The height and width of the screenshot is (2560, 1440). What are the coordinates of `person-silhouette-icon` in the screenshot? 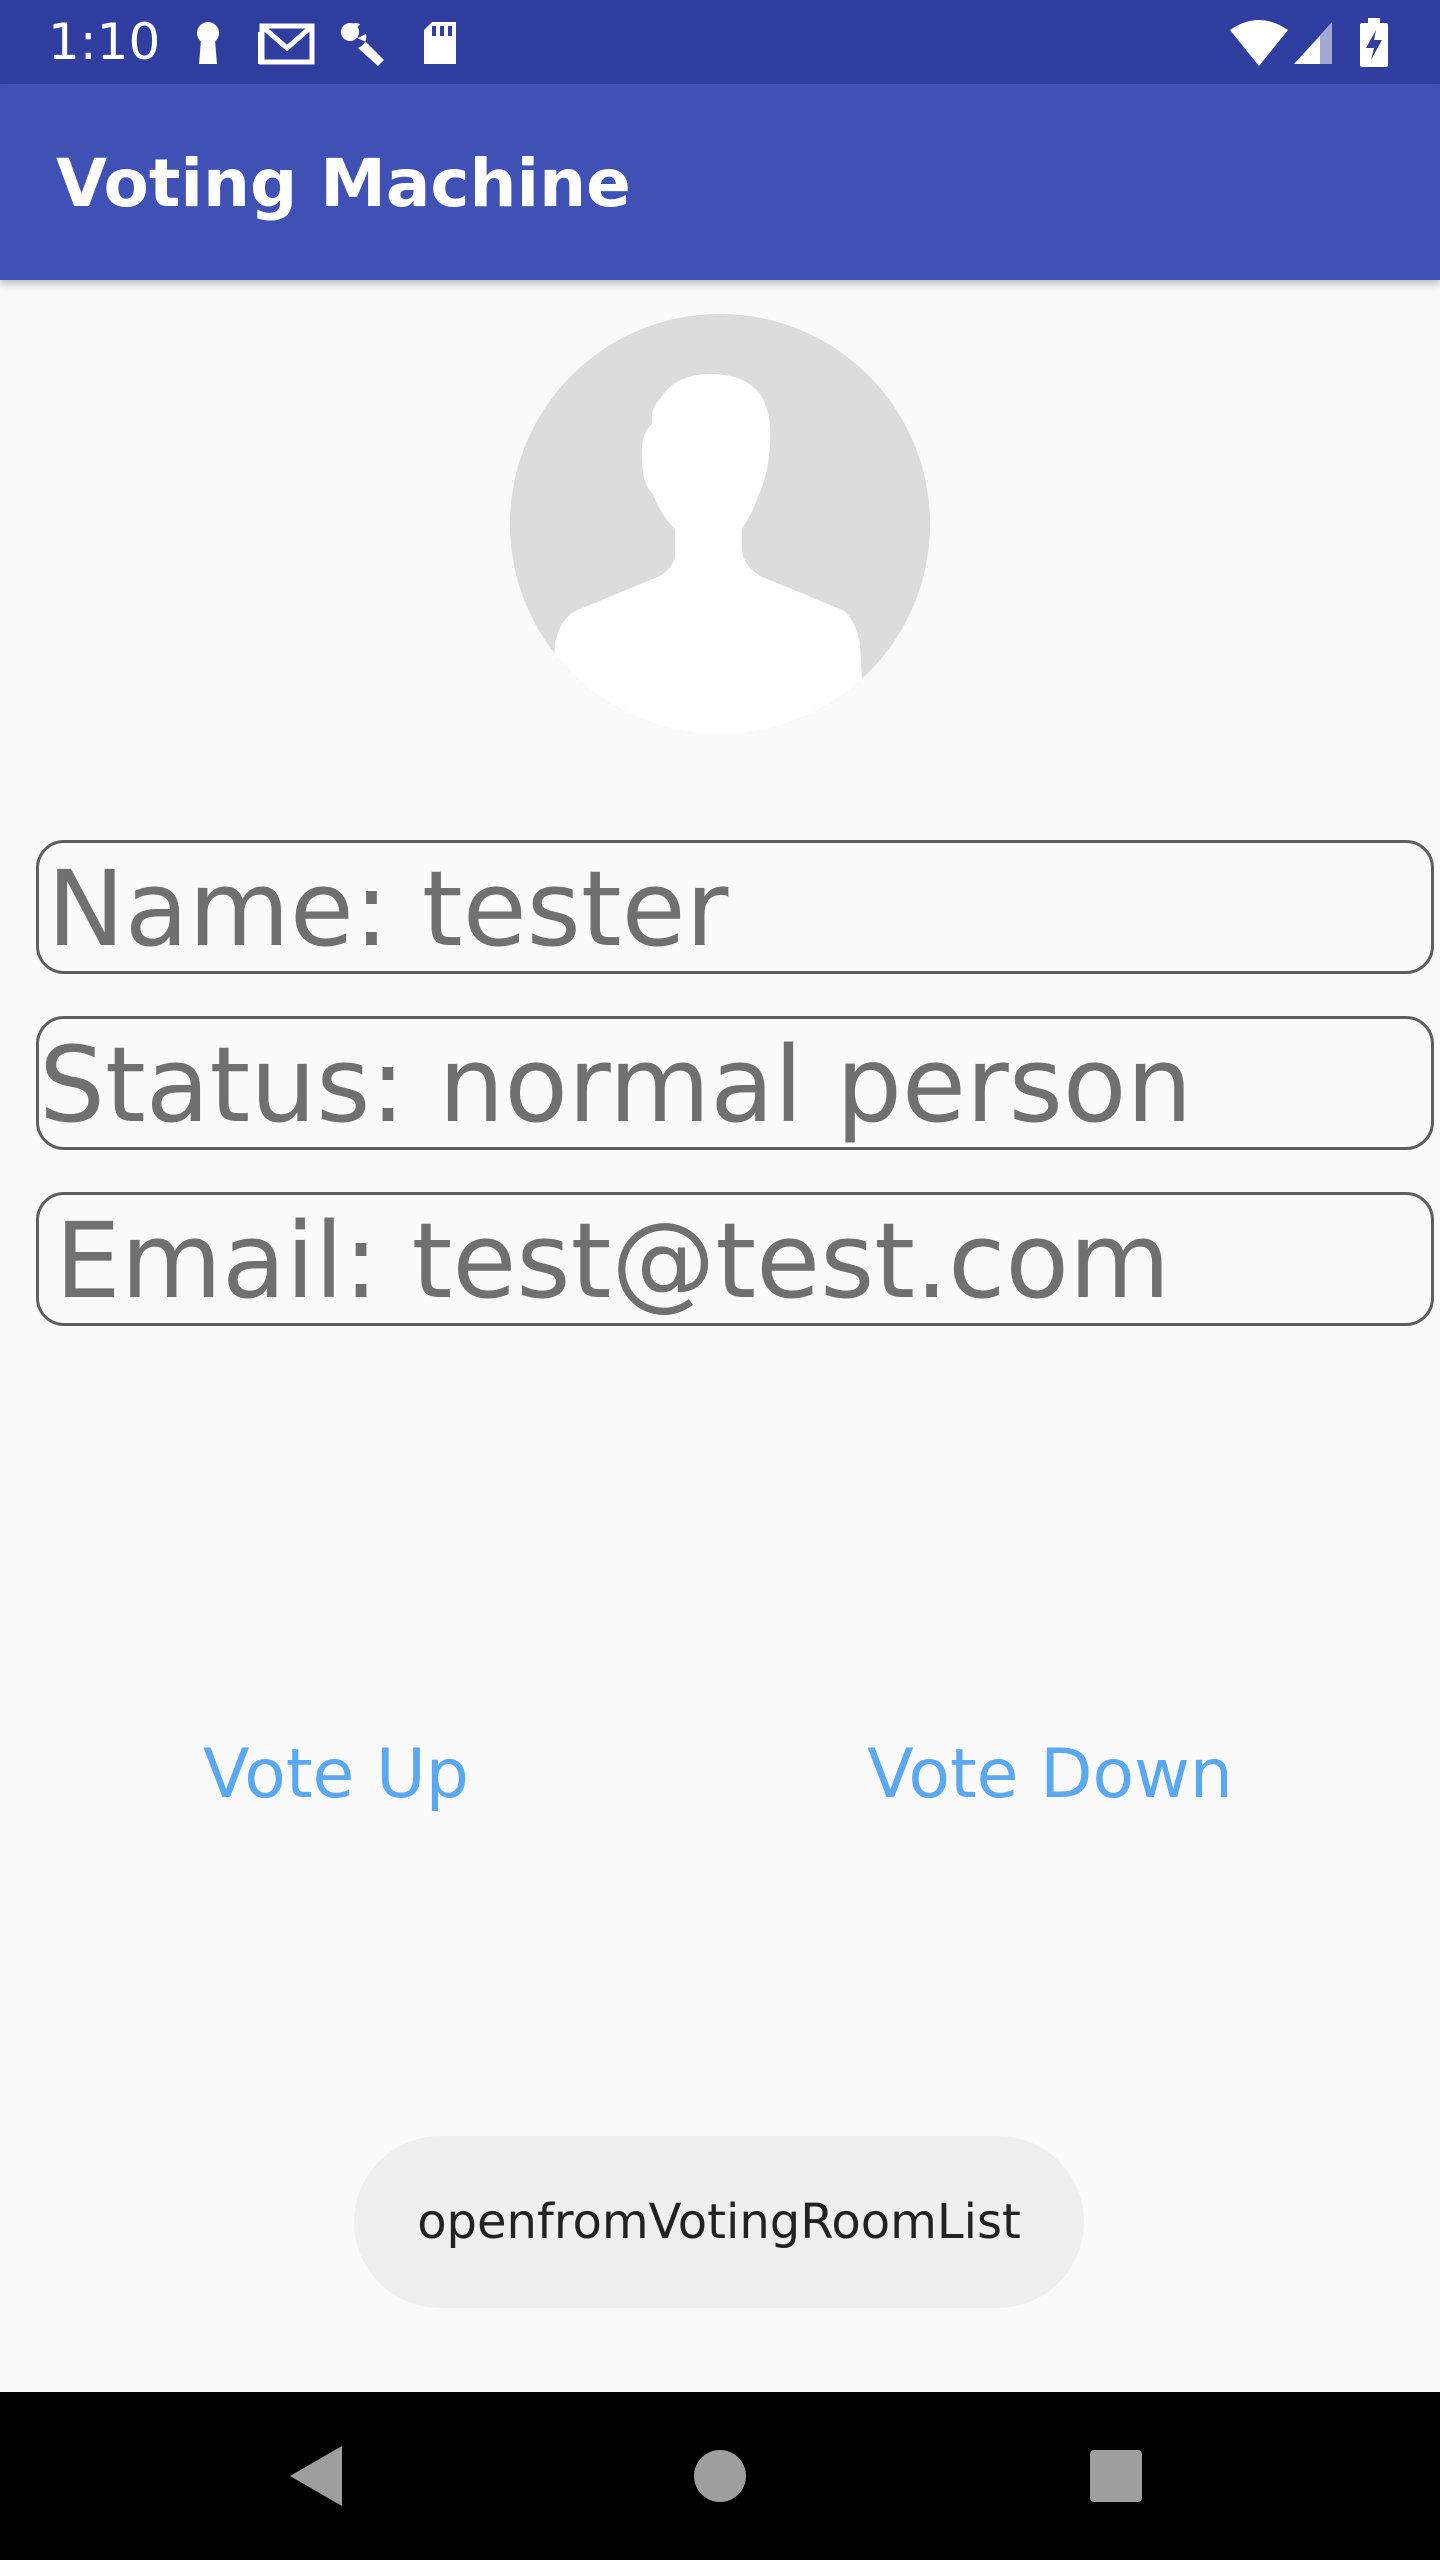 It's located at (707, 554).